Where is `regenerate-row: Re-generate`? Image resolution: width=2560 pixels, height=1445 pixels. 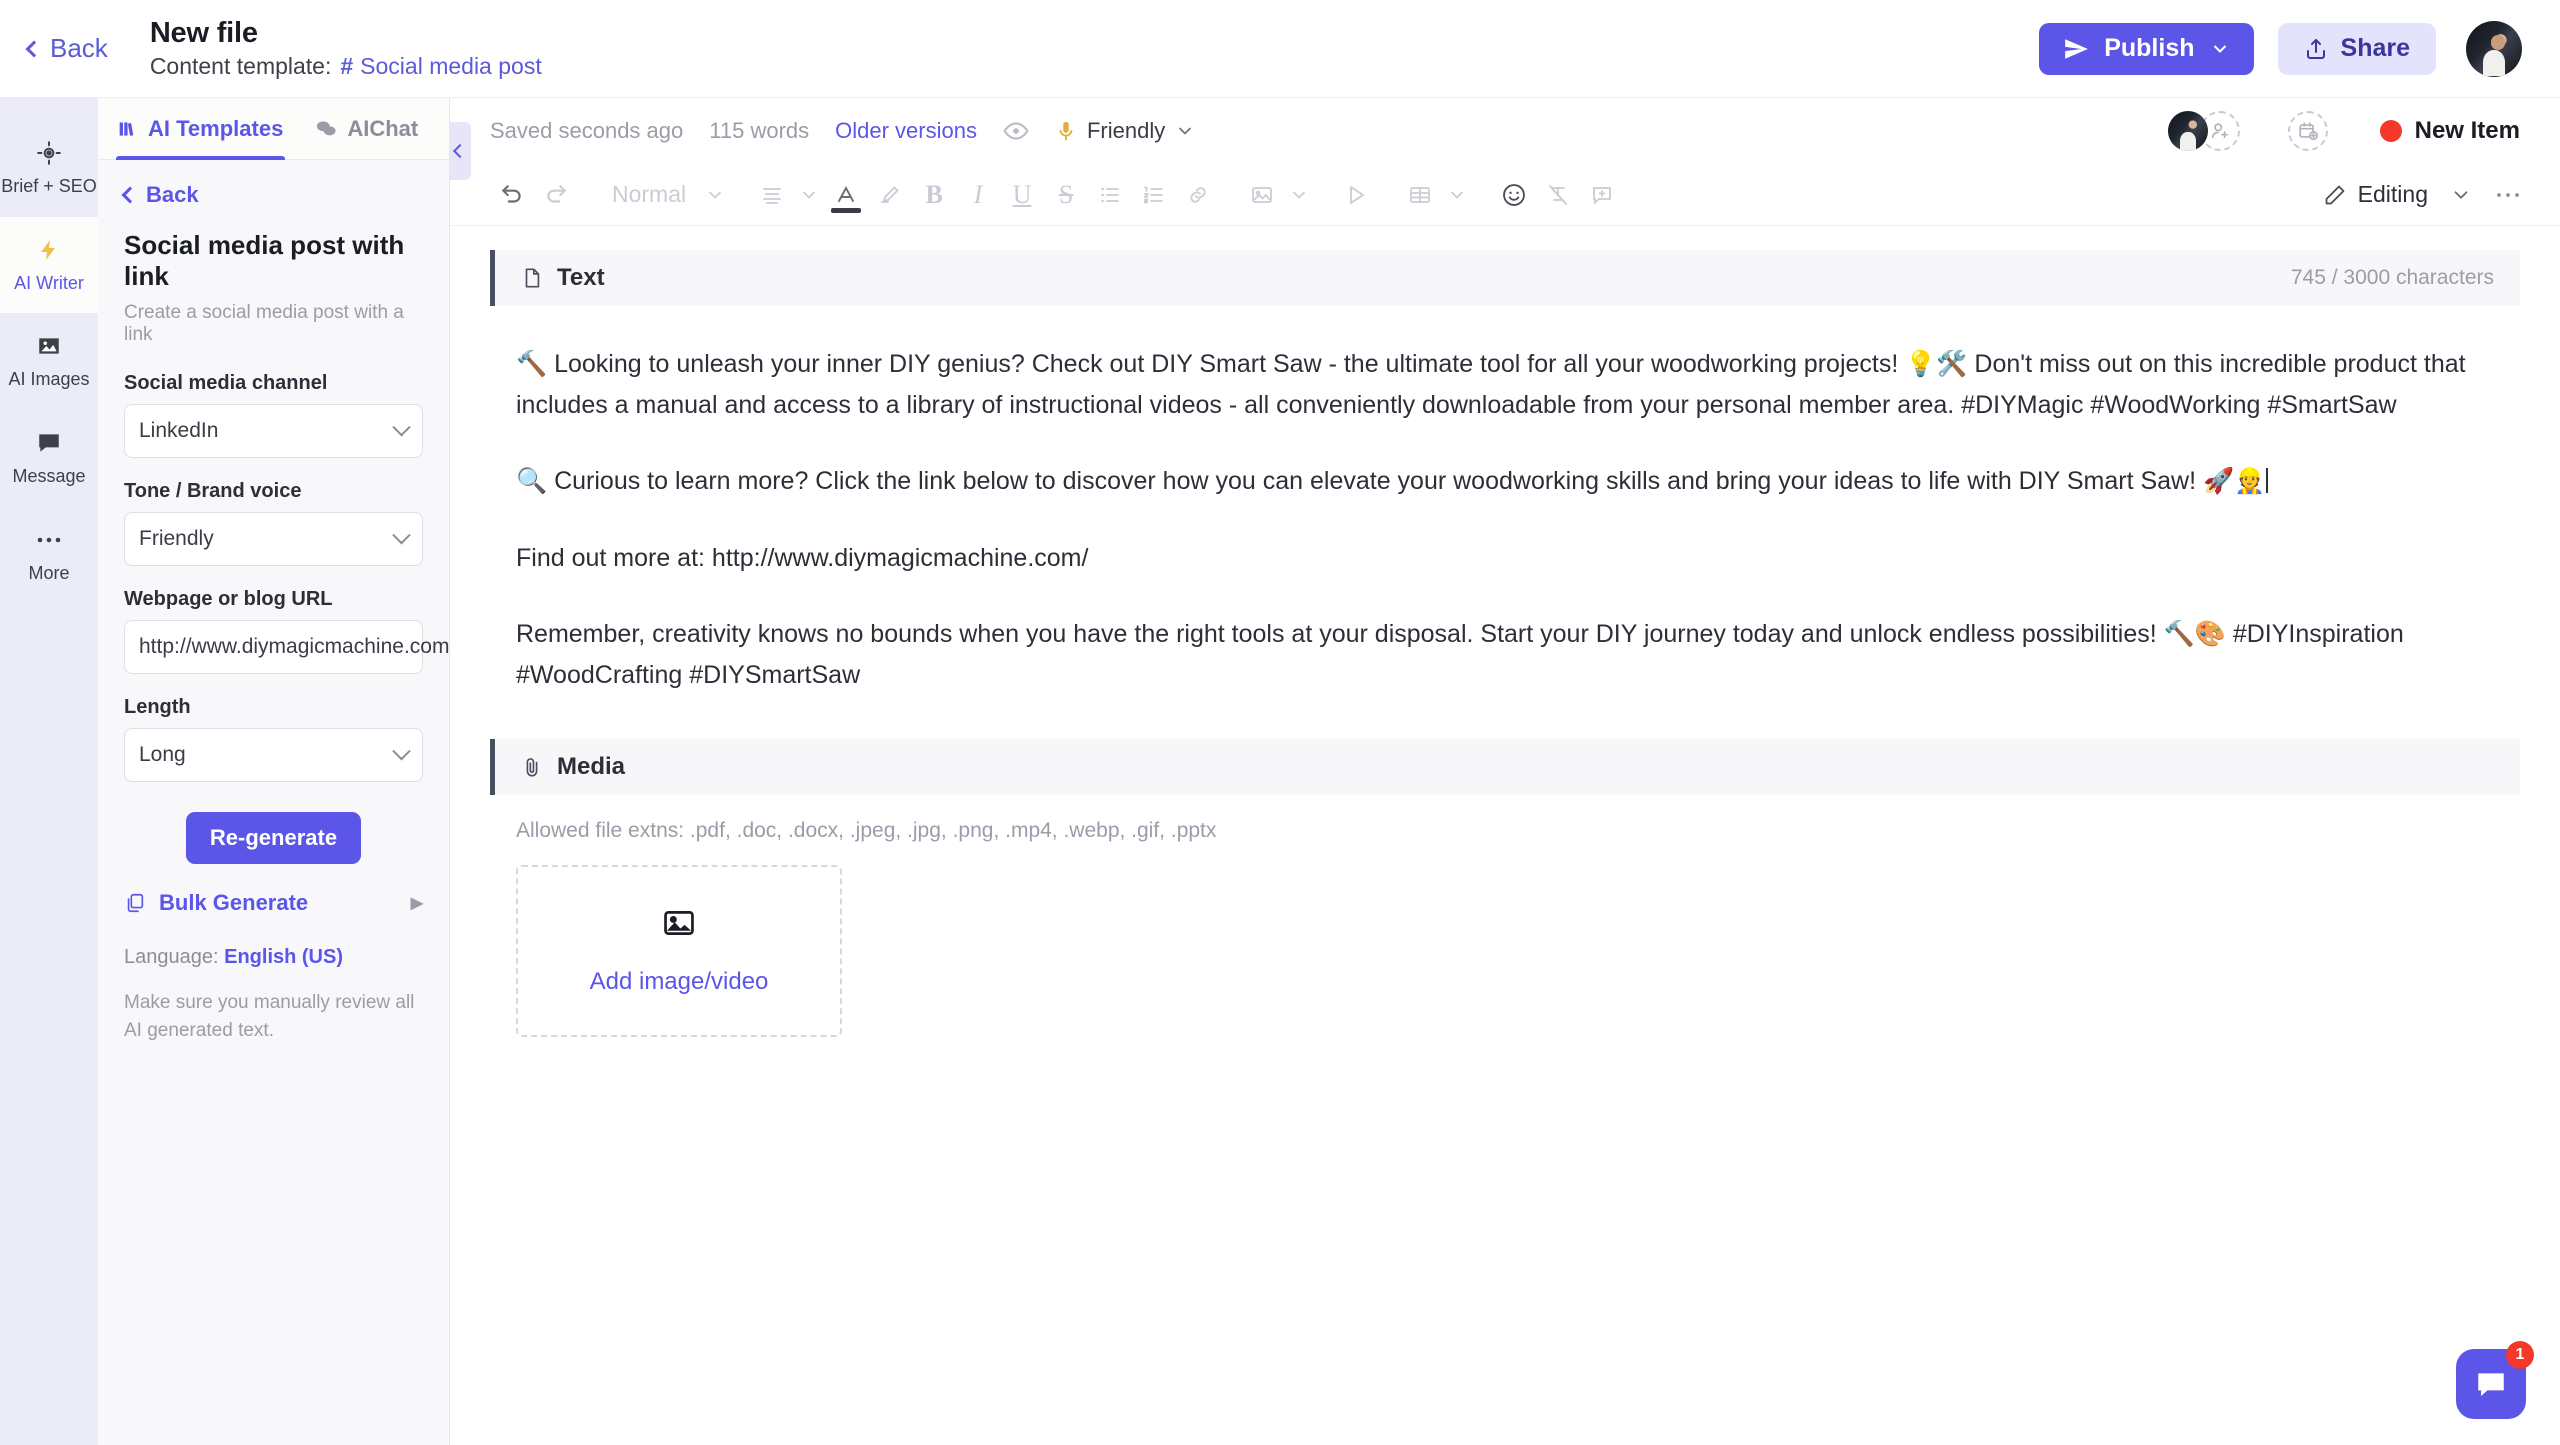
regenerate-row: Re-generate is located at coordinates (273, 838).